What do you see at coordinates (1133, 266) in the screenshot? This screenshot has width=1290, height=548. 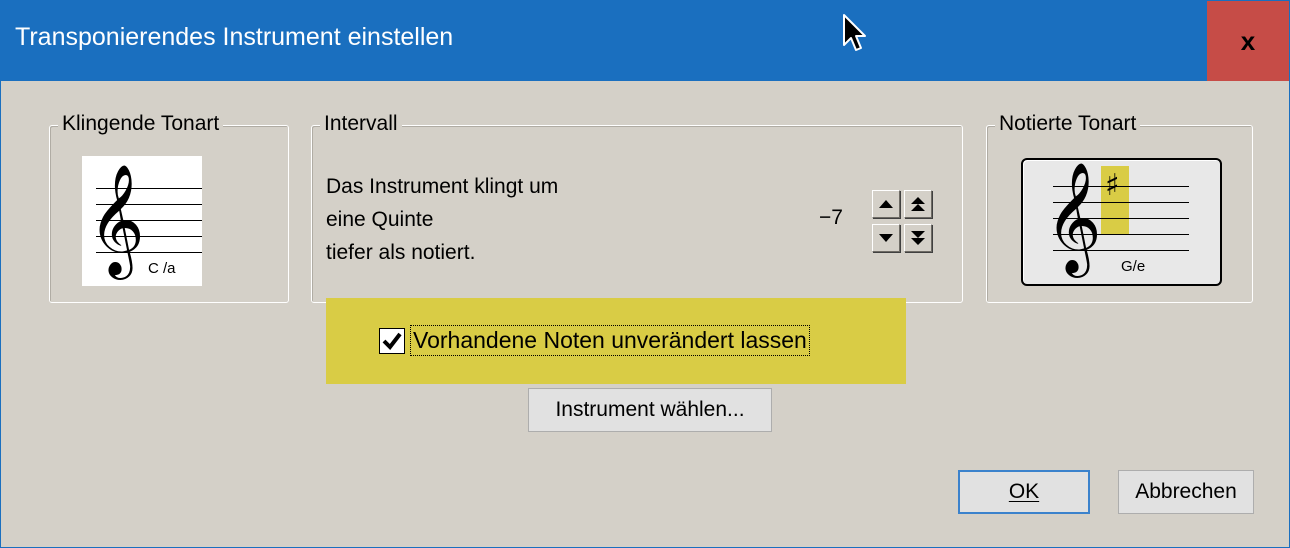 I see `notated-key-label: G/e` at bounding box center [1133, 266].